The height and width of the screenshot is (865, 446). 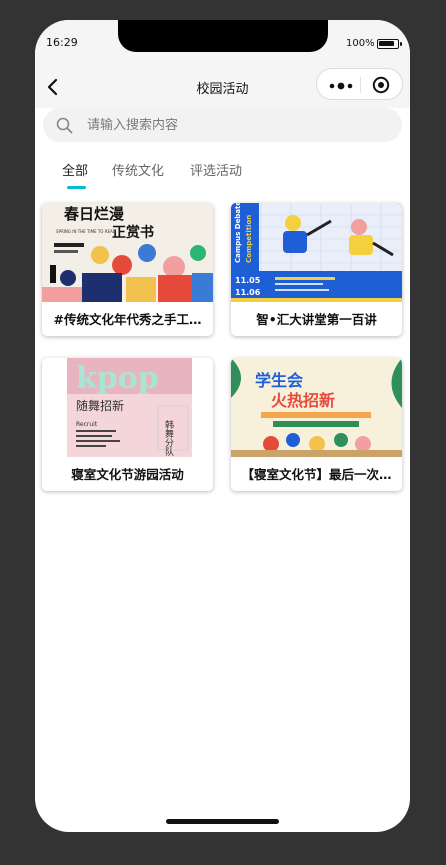 I want to click on search-bar, so click(x=222, y=125).